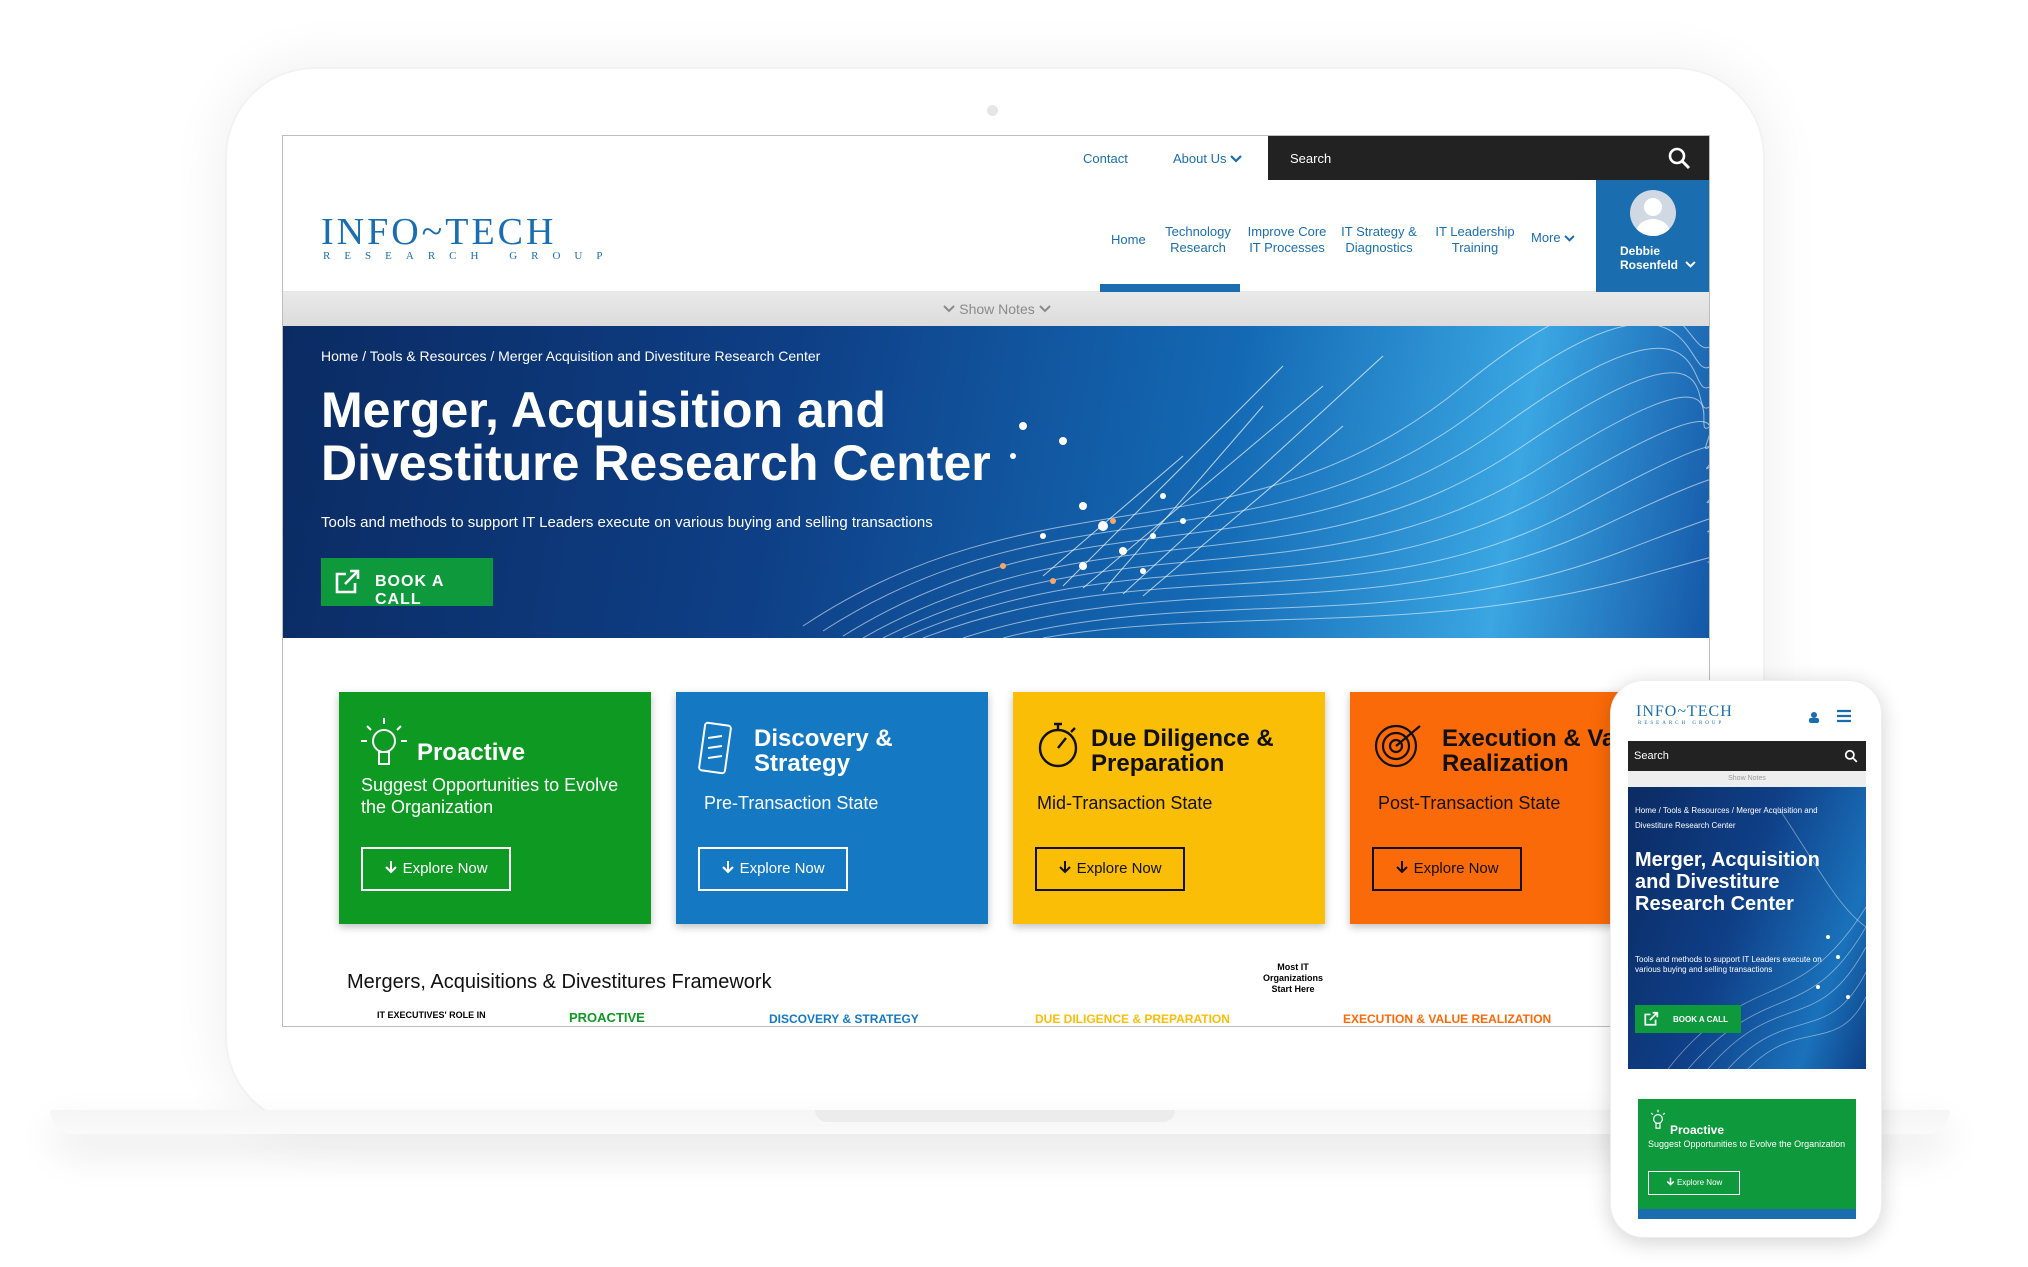 The height and width of the screenshot is (1267, 2028). I want to click on avatar, so click(1653, 213).